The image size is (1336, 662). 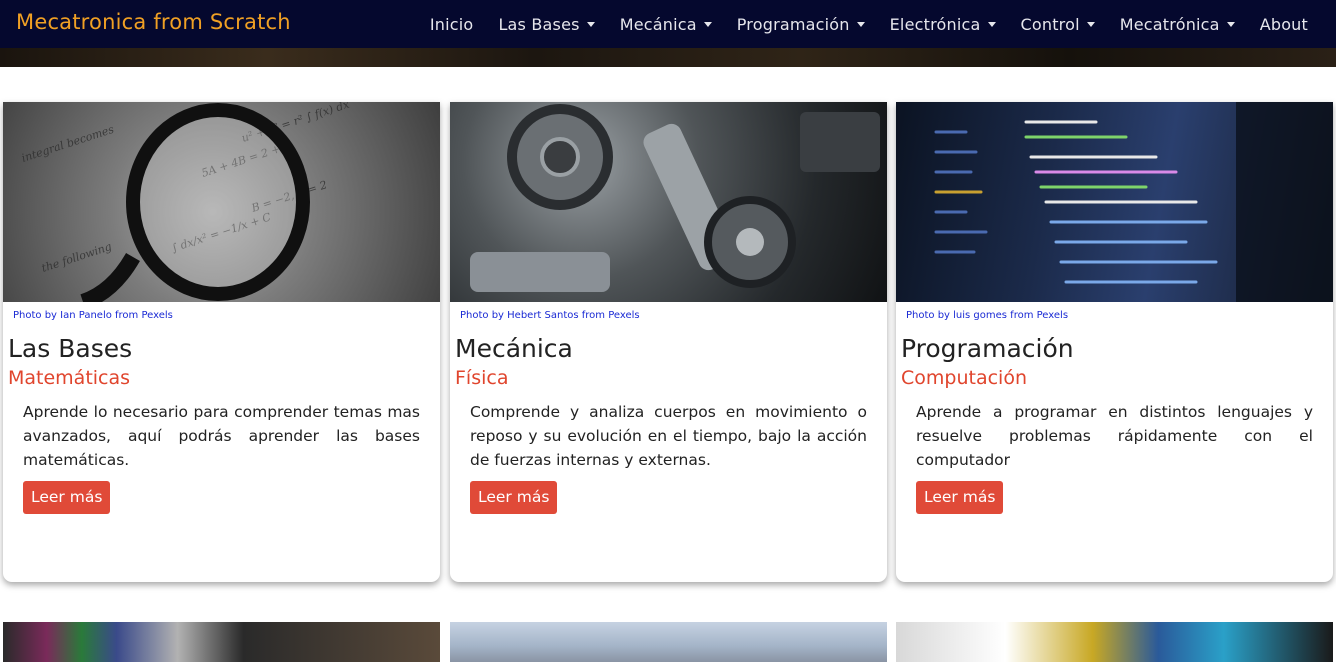 What do you see at coordinates (93, 315) in the screenshot?
I see `photo-credit-link: Photo by Ian Panelo from Pexels` at bounding box center [93, 315].